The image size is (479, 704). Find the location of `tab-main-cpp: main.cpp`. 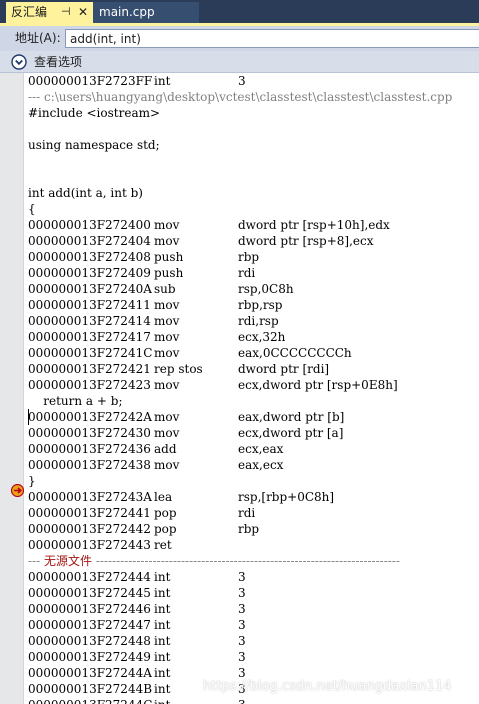

tab-main-cpp: main.cpp is located at coordinates (146, 12).